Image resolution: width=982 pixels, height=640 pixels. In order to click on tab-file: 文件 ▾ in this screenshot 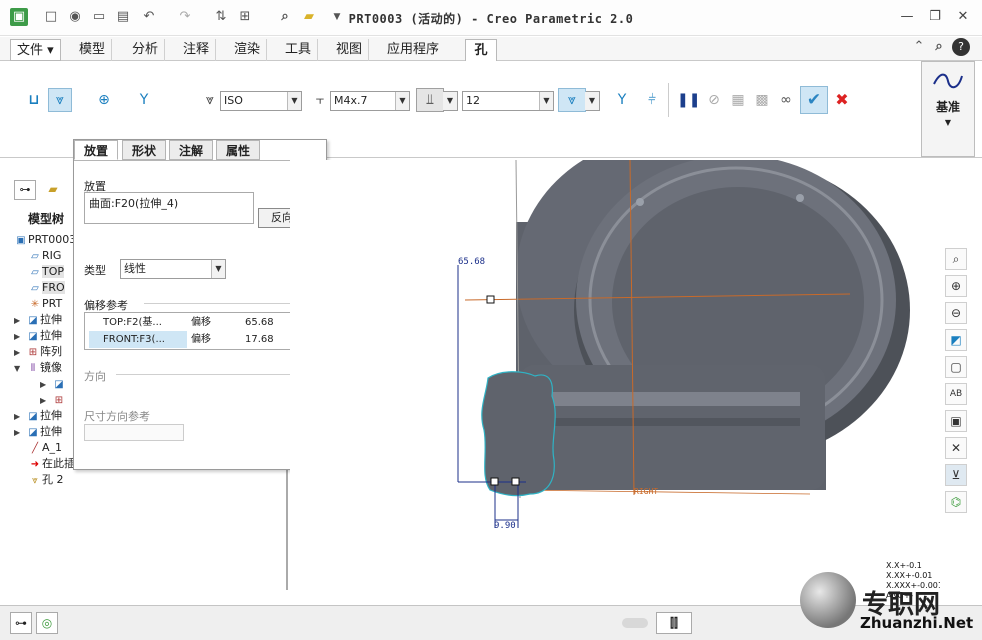, I will do `click(35, 50)`.